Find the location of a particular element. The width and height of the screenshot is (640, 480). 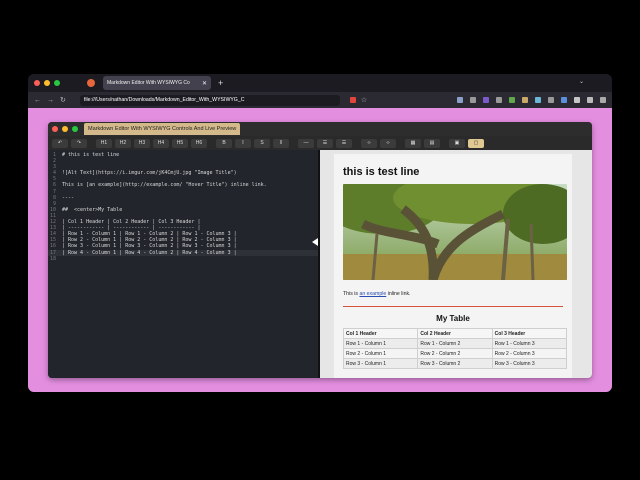

preview-heading: this is test line is located at coordinates (381, 172).